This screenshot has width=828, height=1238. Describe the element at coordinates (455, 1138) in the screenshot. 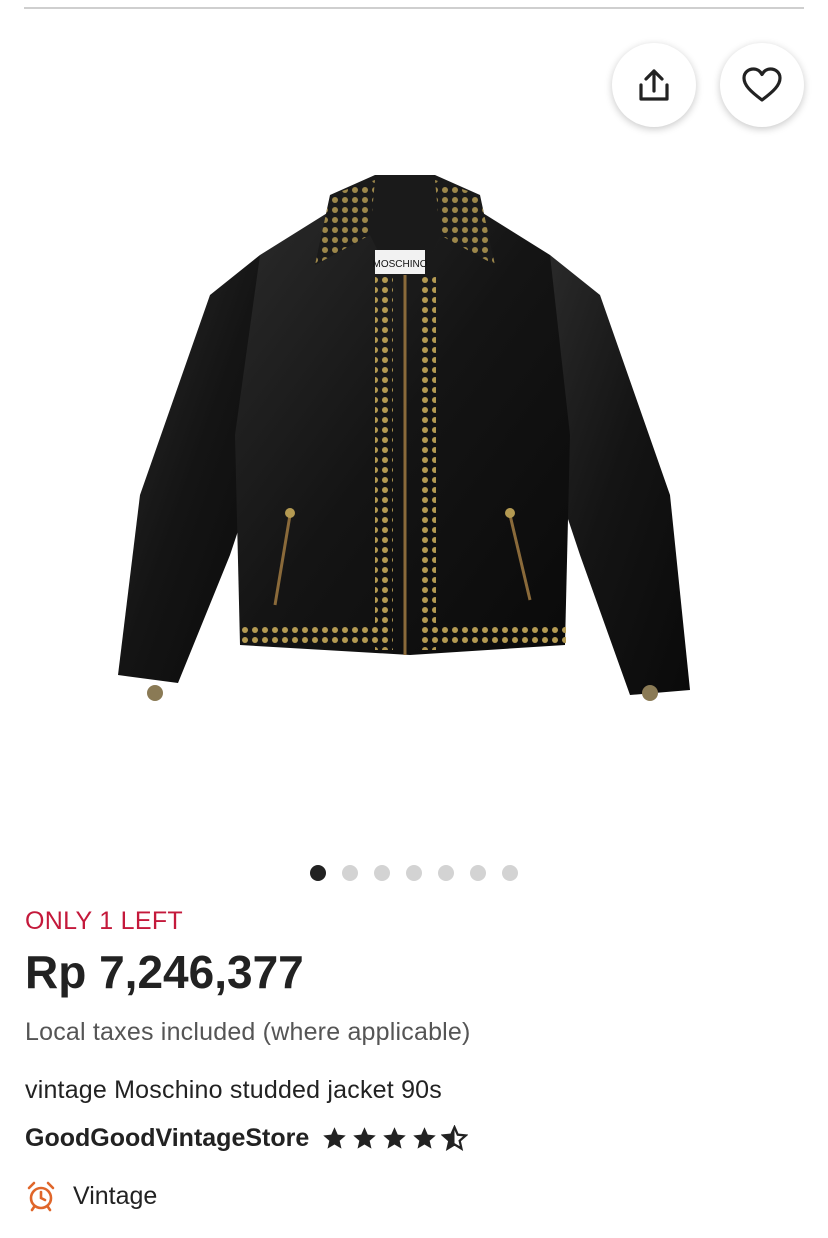

I see `star-half-icon` at that location.